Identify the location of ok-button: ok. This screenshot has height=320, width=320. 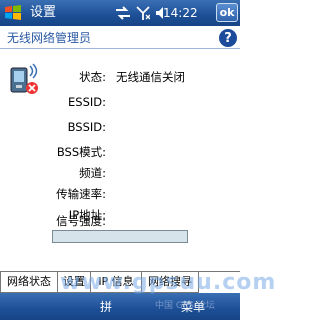
(227, 12).